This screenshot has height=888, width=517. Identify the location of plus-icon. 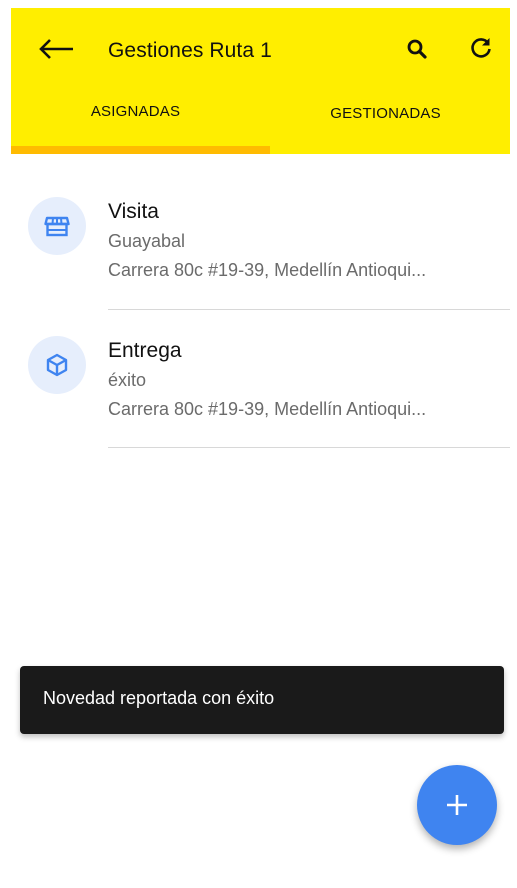
(457, 805).